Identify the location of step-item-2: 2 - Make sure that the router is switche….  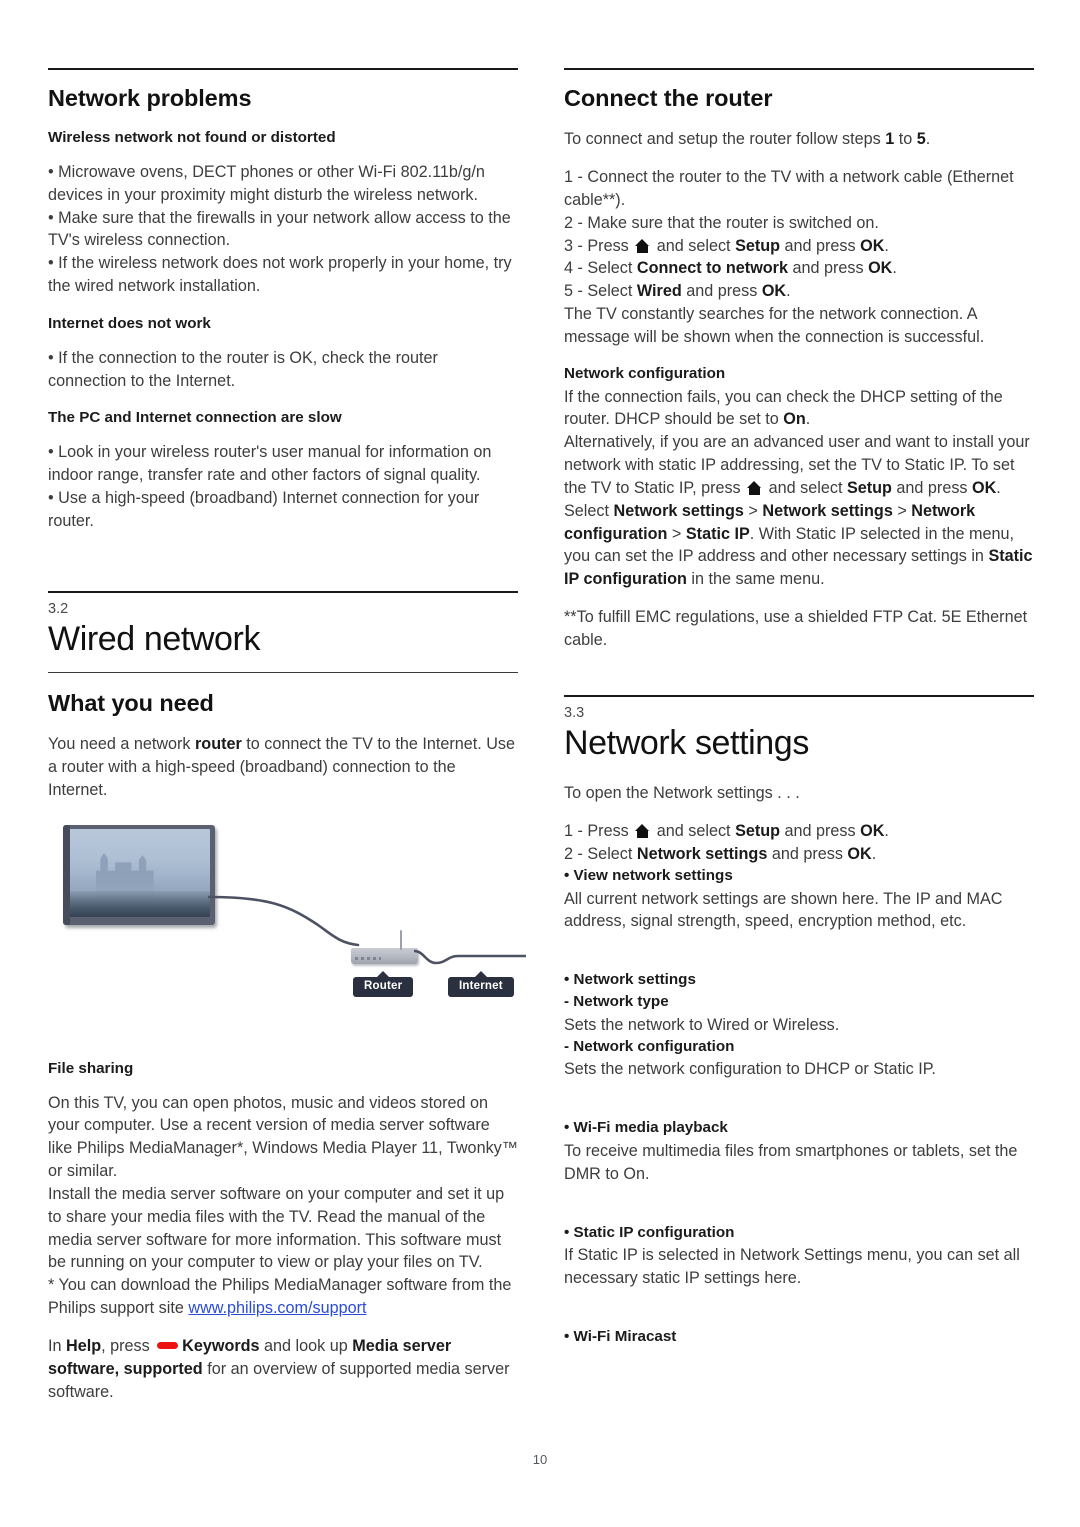
(721, 222).